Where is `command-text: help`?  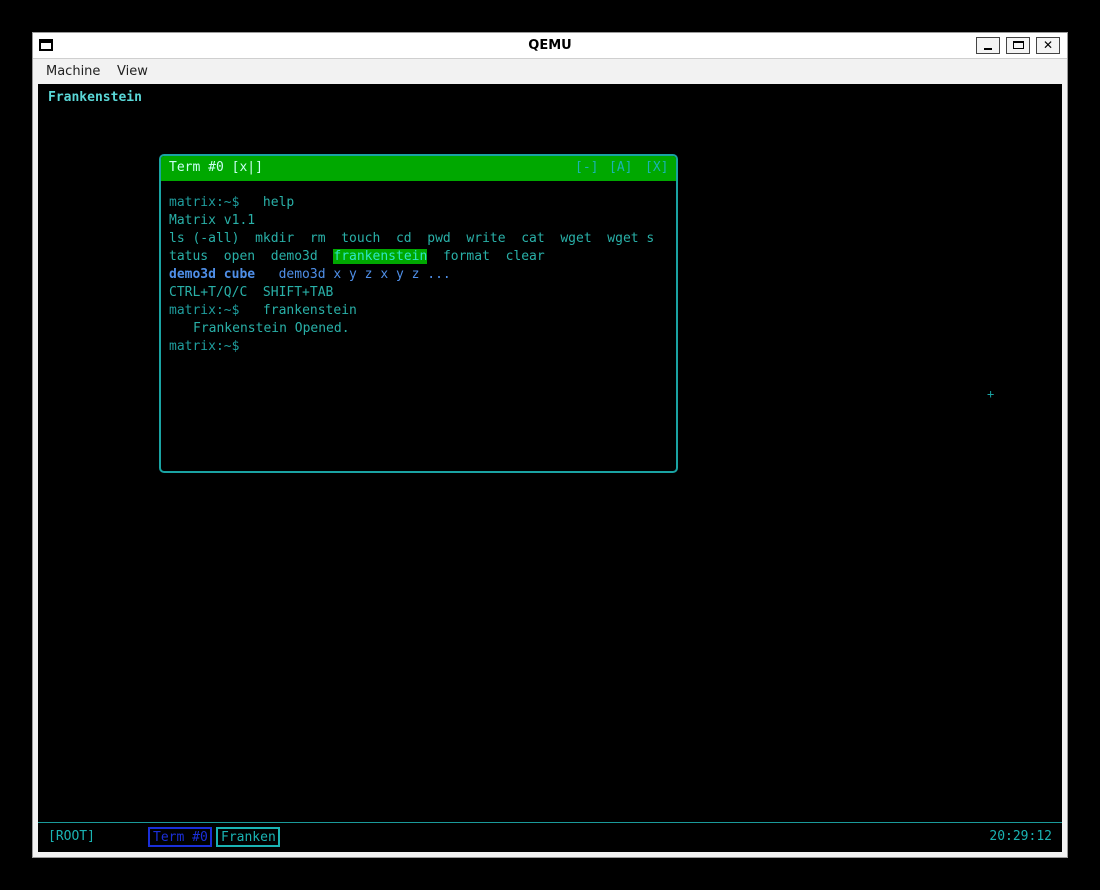 command-text: help is located at coordinates (267, 202).